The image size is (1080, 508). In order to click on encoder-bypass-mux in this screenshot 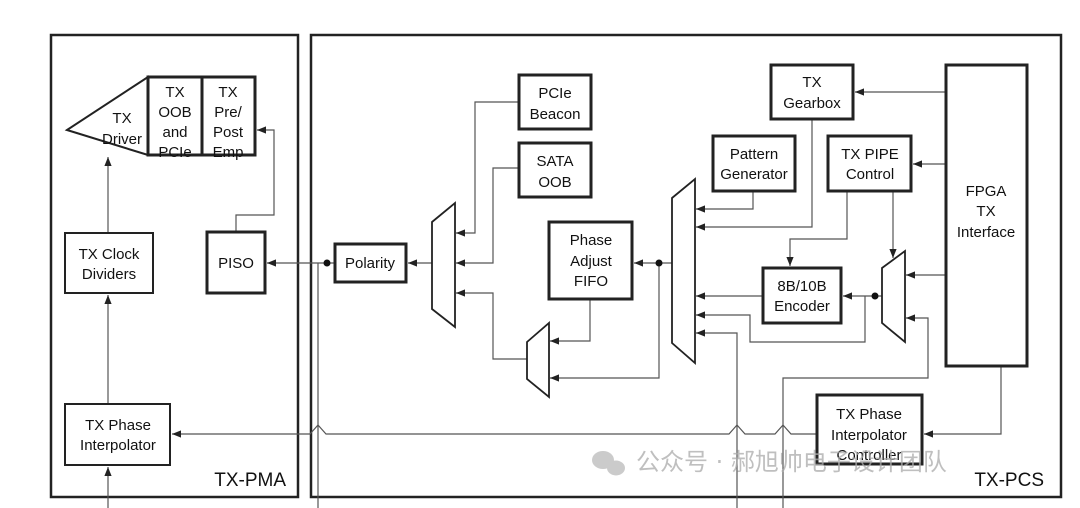, I will do `click(893, 296)`.